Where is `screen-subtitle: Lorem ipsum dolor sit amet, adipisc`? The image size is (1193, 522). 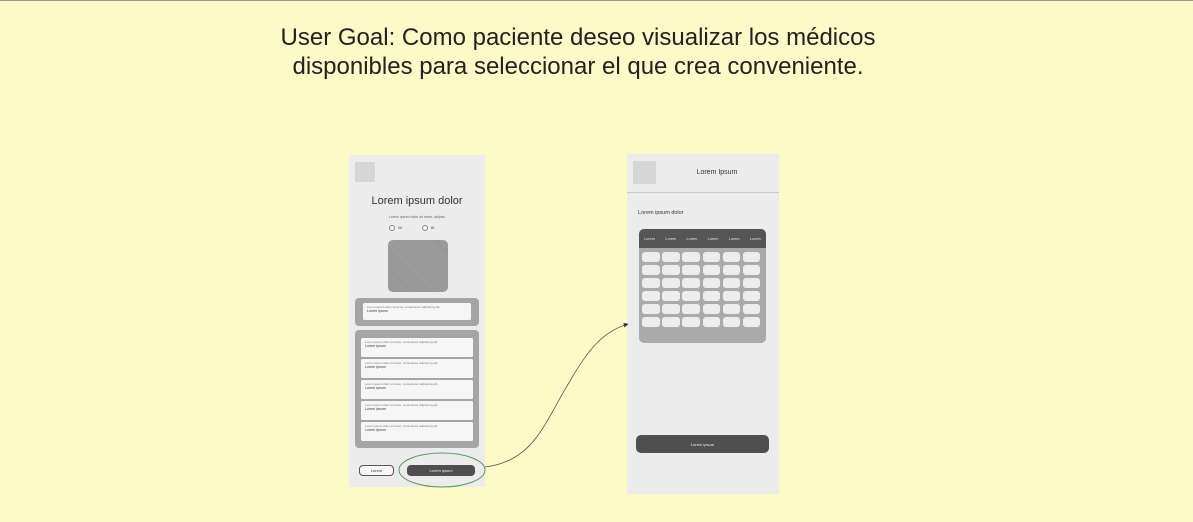 screen-subtitle: Lorem ipsum dolor sit amet, adipisc is located at coordinates (417, 217).